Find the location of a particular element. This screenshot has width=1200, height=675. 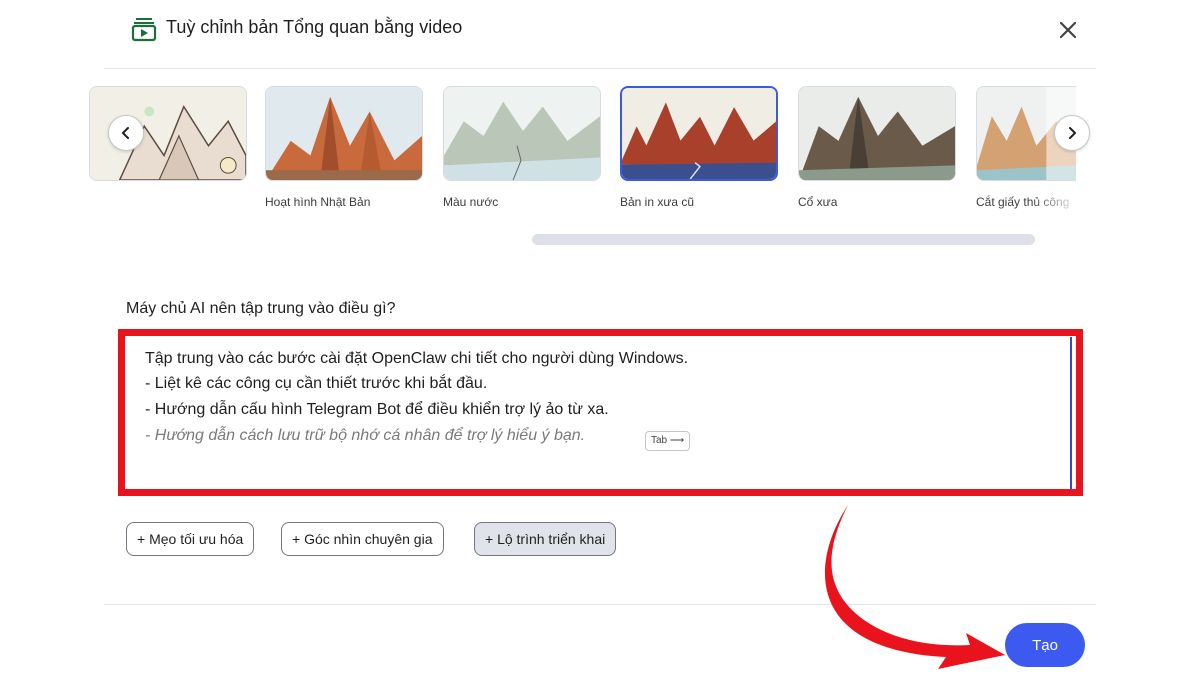

style-label-vintage-print: Bản in xưa cũ is located at coordinates (657, 202).